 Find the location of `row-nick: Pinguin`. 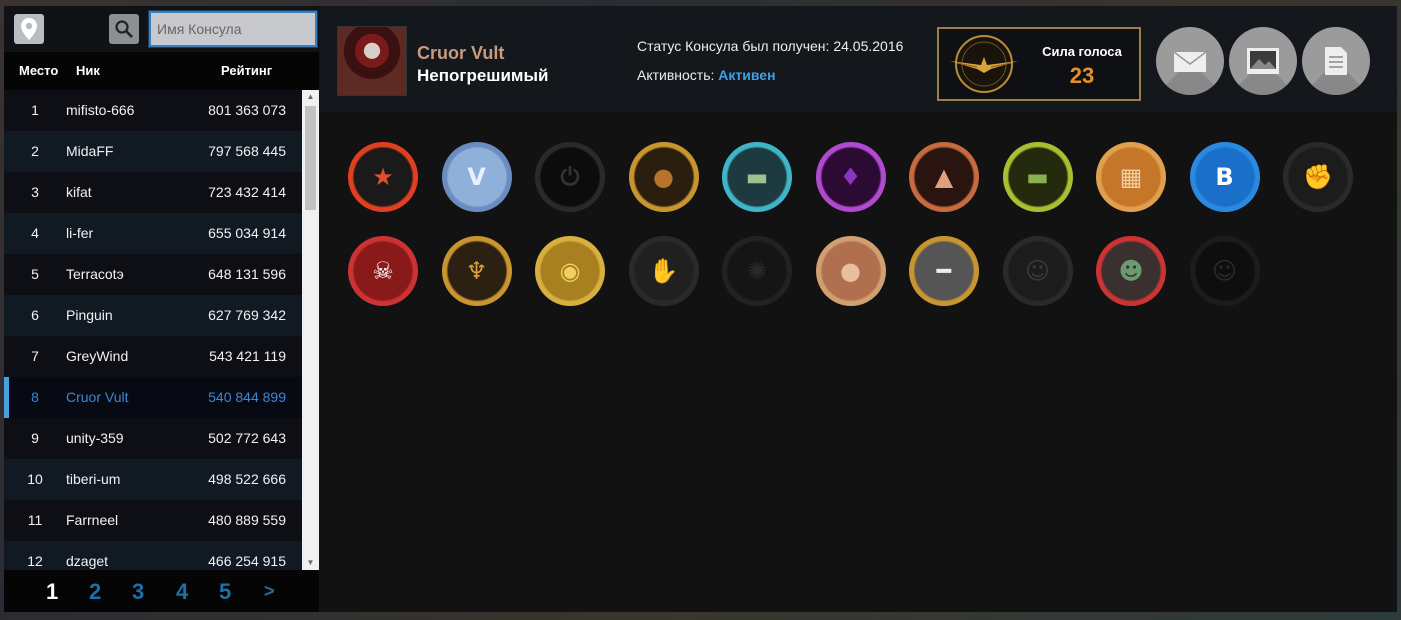

row-nick: Pinguin is located at coordinates (89, 315).